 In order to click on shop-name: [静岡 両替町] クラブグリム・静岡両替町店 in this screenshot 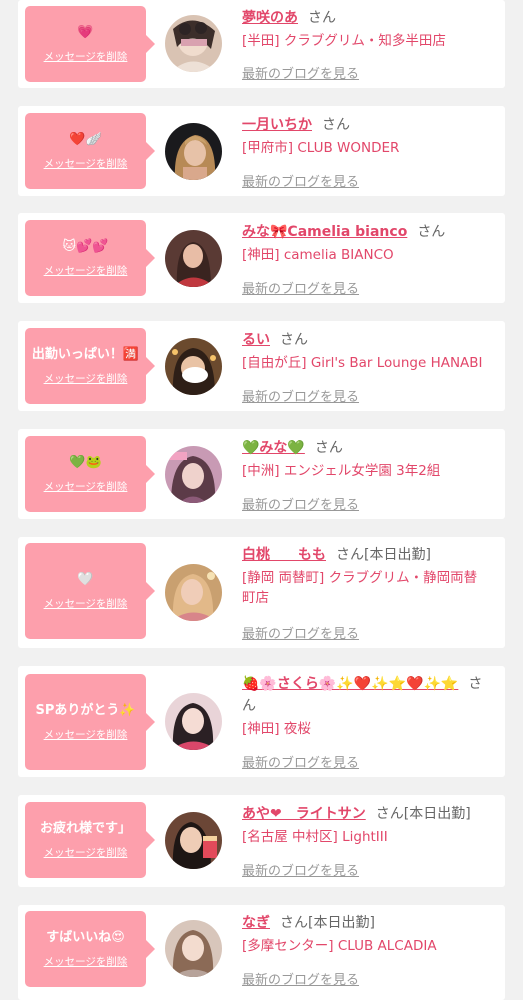, I will do `click(360, 588)`.